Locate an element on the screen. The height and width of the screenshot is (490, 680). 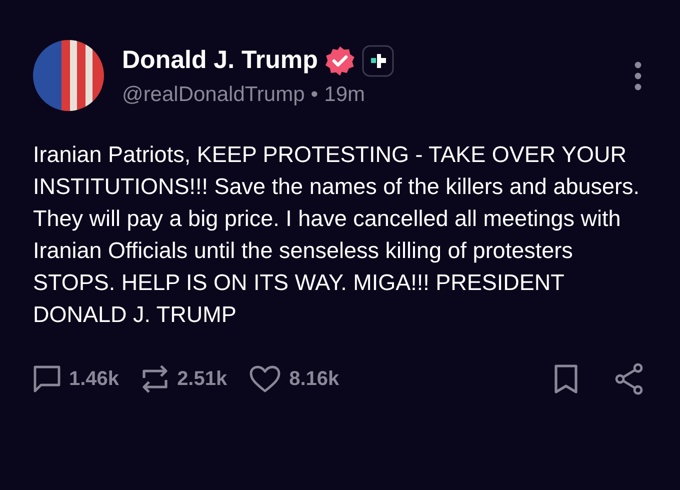
action-count: 2.51k is located at coordinates (202, 379).